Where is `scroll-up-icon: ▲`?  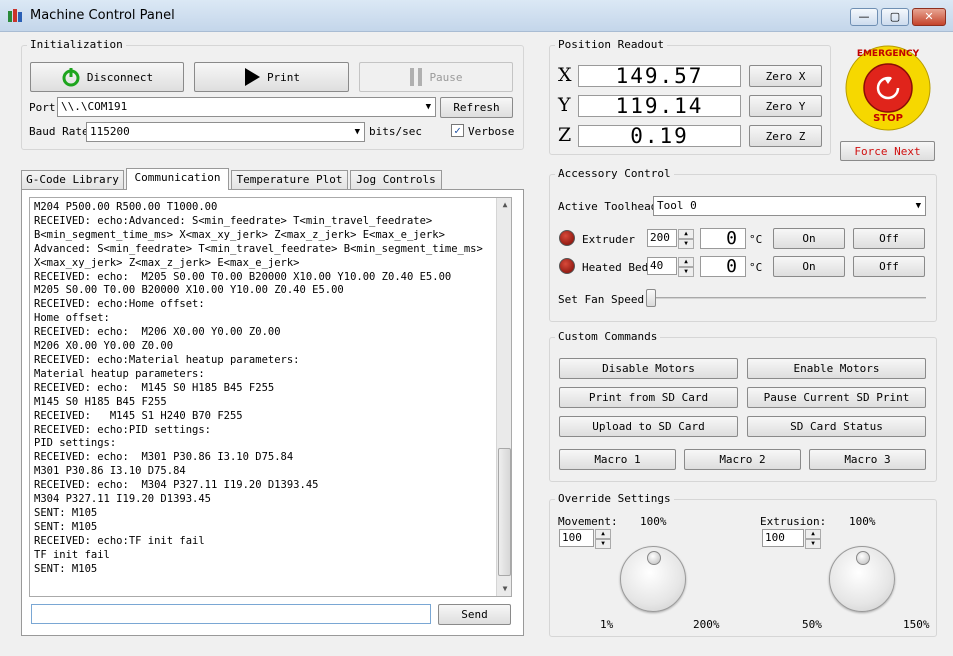 scroll-up-icon: ▲ is located at coordinates (504, 205).